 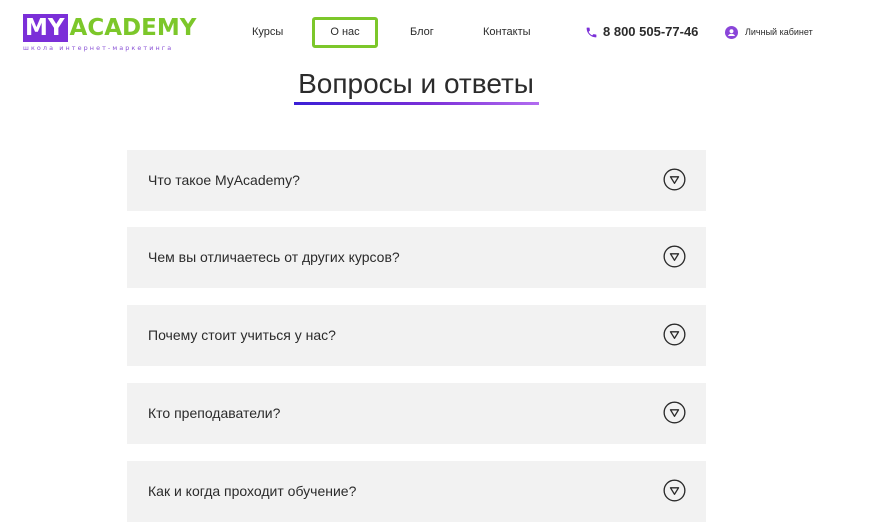 I want to click on faq-item: Как и когда проходит обучение?, so click(x=416, y=491).